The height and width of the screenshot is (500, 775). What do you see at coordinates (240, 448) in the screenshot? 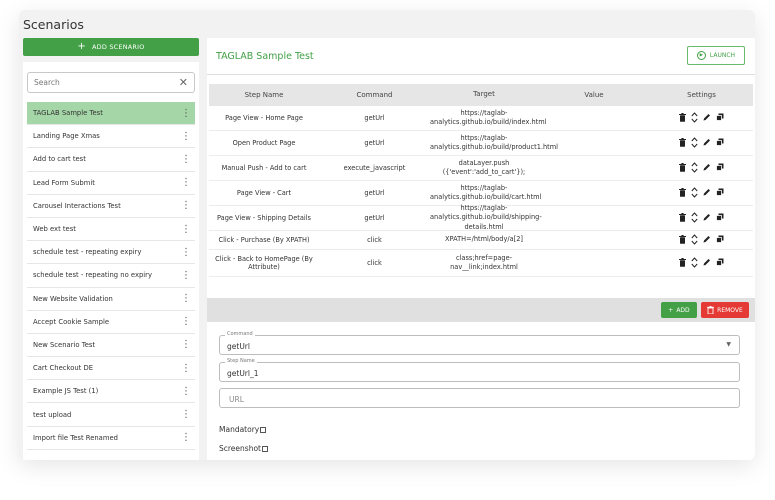
I see `screenshot-label: Screenshot` at bounding box center [240, 448].